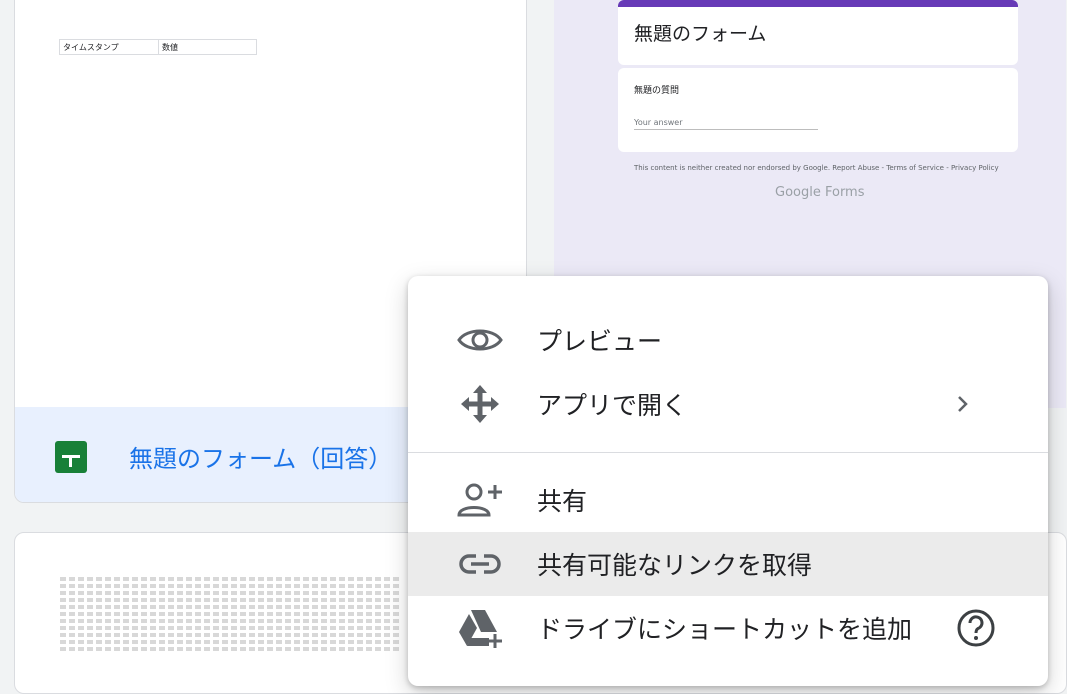 Image resolution: width=1067 pixels, height=694 pixels. I want to click on menu-label-get-link: 共有可能なリンクを取得, so click(675, 565).